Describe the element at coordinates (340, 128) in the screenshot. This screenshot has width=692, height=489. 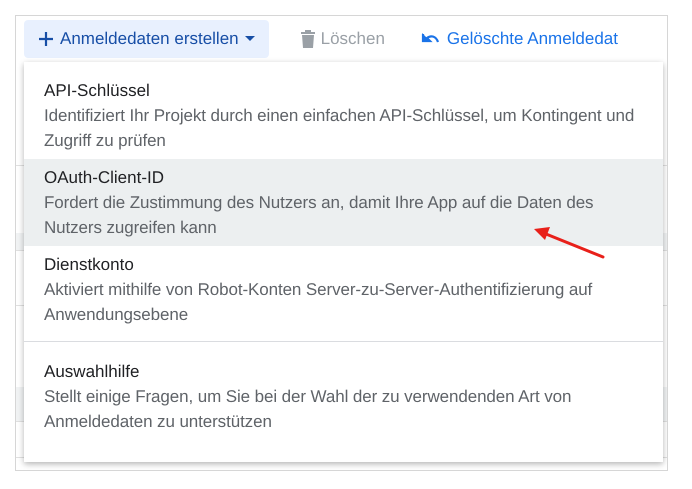
I see `menu-item-description: Identifiziert Ihr Projekt durch einen einfachen API-Schlüssel, um Kontingent und Zugriff zu prüfen` at that location.